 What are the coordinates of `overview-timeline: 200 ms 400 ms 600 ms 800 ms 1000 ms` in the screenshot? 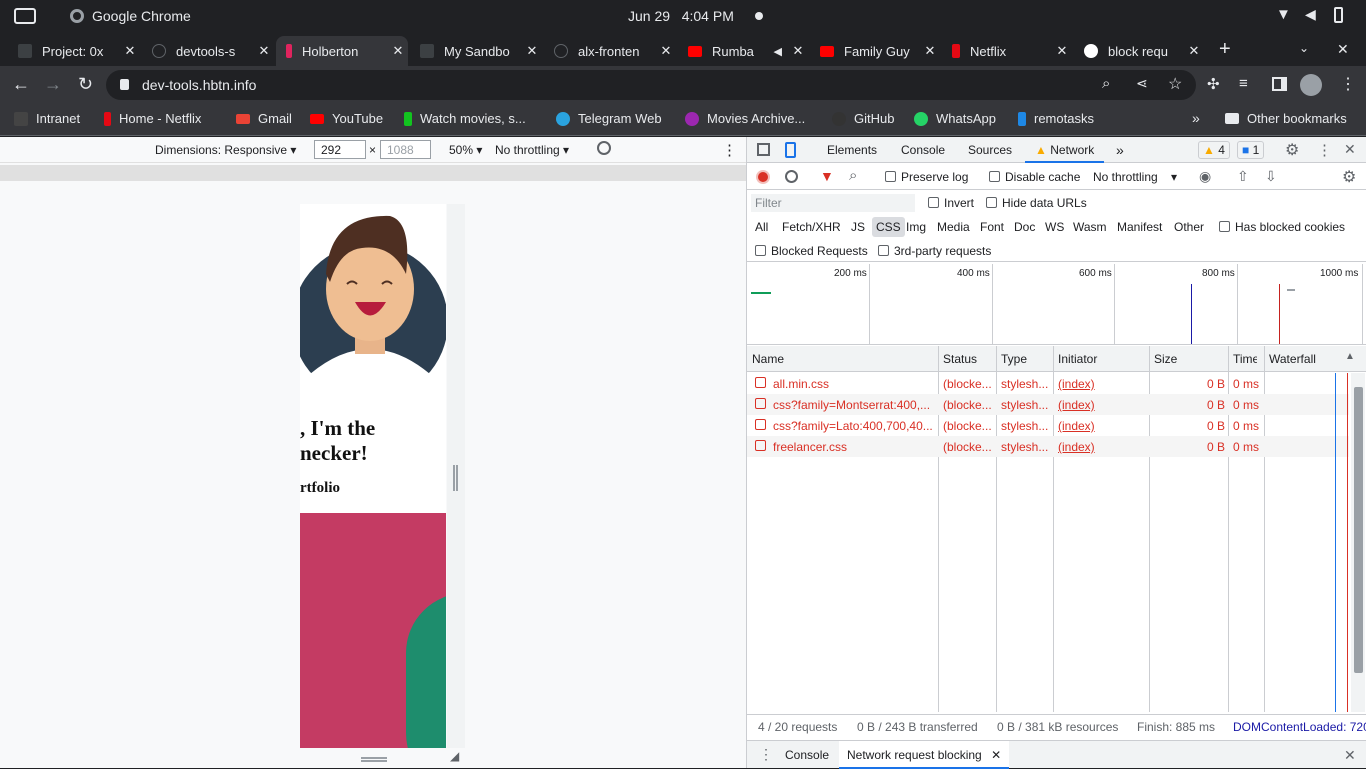 It's located at (1056, 304).